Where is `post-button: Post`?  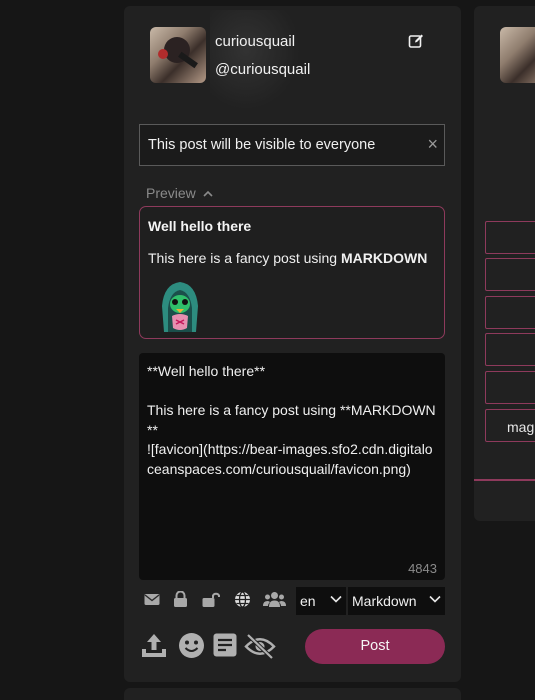 post-button: Post is located at coordinates (375, 646).